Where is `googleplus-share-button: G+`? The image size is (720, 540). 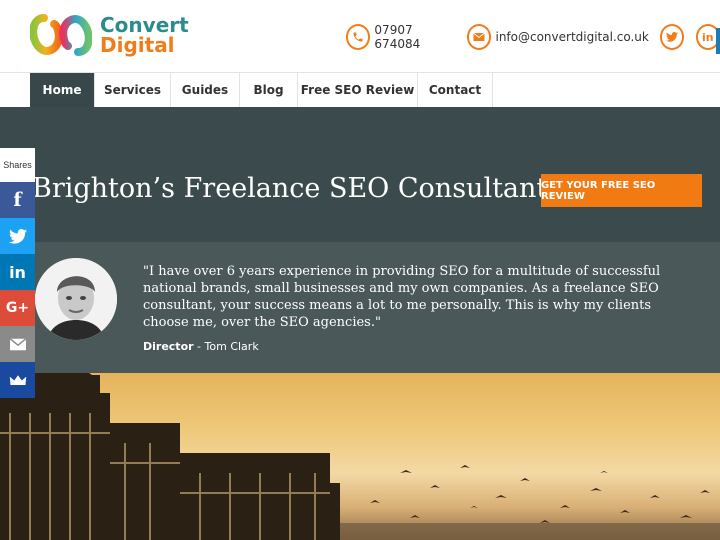 googleplus-share-button: G+ is located at coordinates (17, 308).